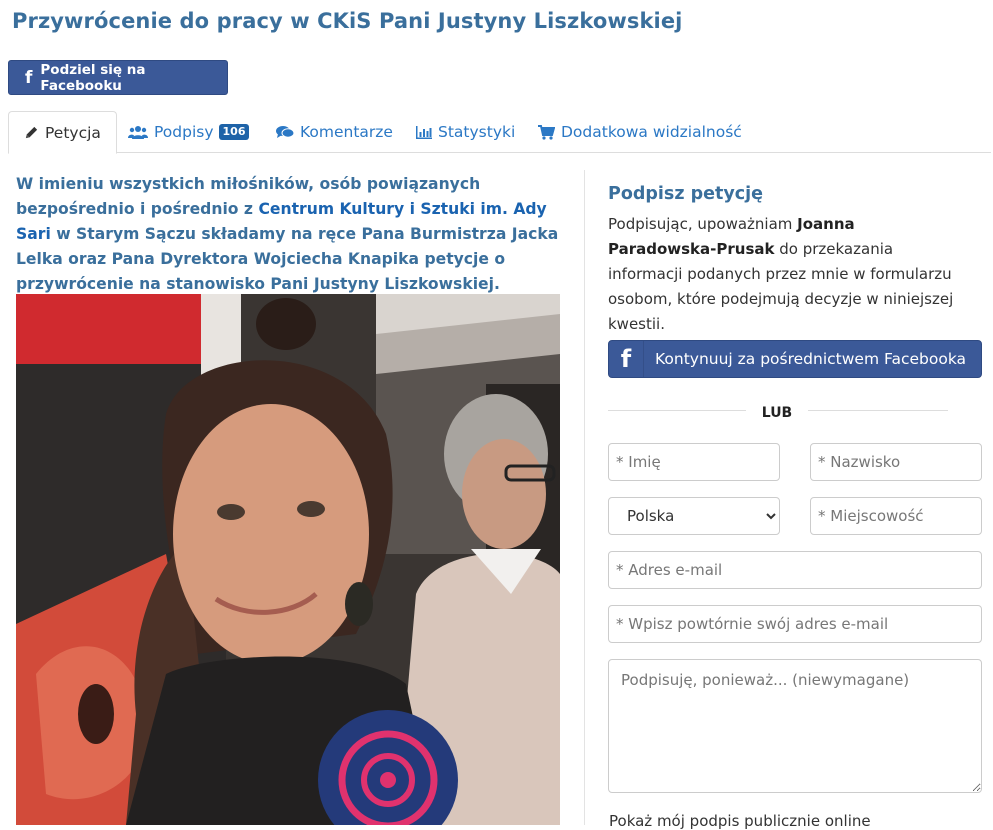 This screenshot has height=830, width=993. Describe the element at coordinates (777, 413) in the screenshot. I see `or-separator-text: LUB` at that location.